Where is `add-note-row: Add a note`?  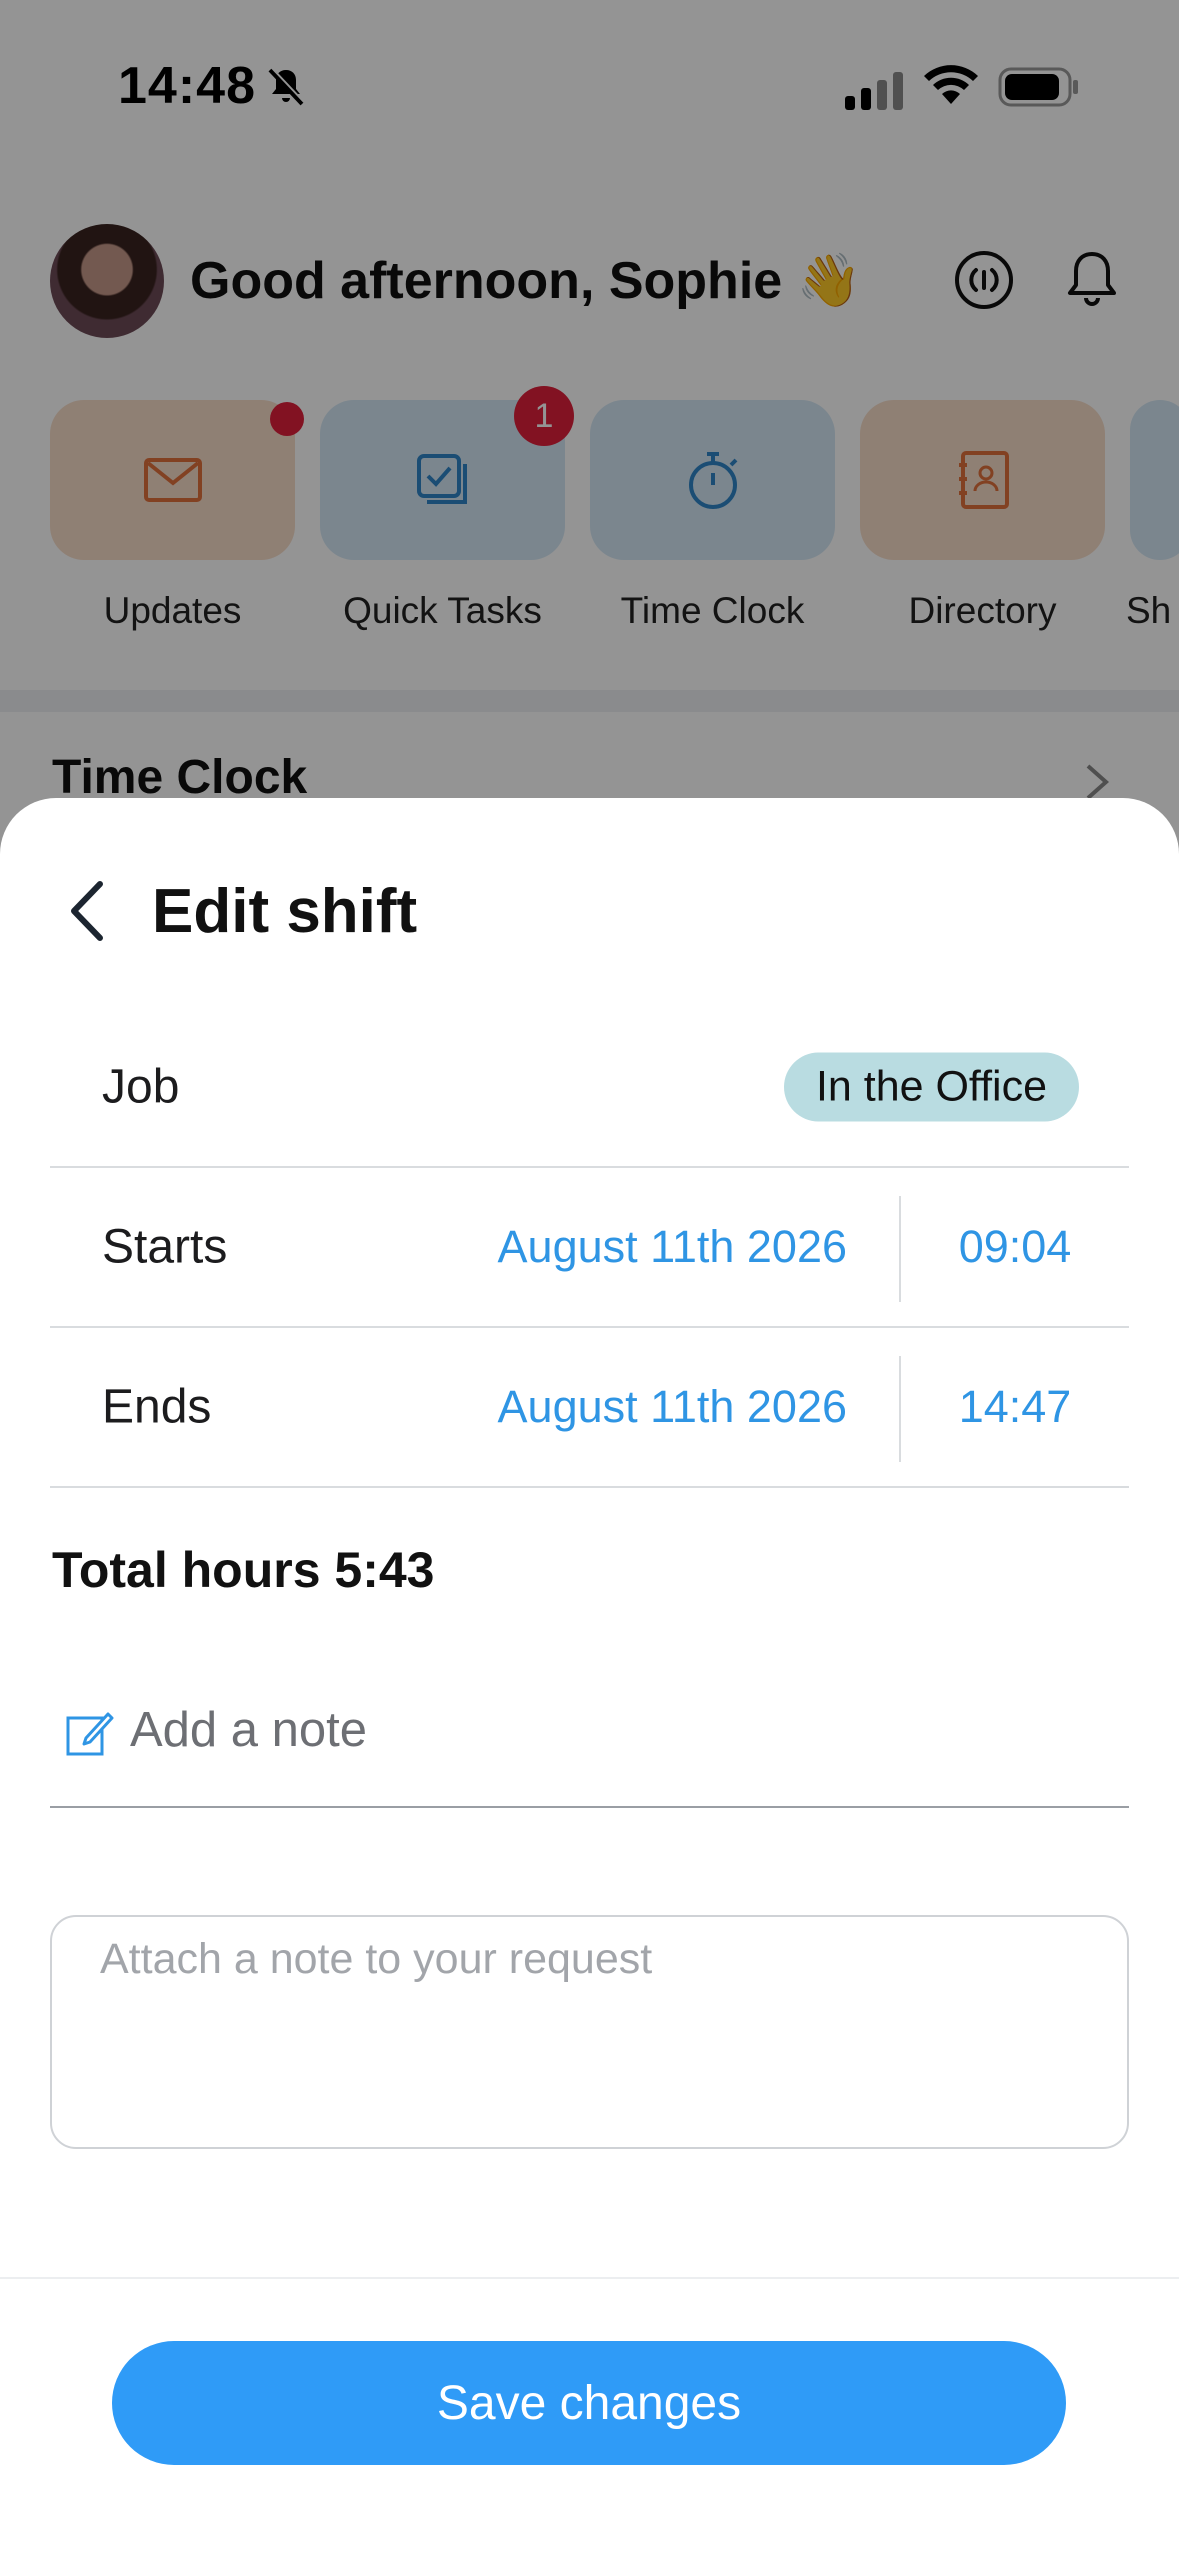
add-note-row: Add a note is located at coordinates (589, 1738).